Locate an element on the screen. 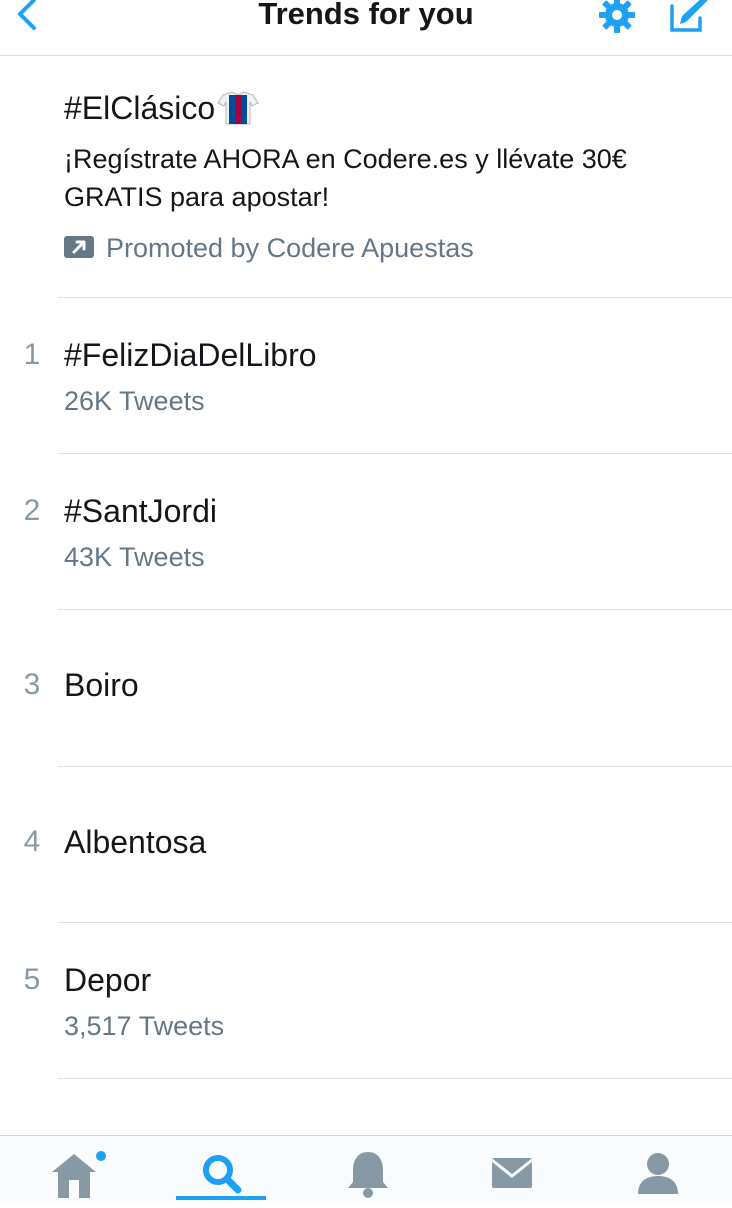 The height and width of the screenshot is (1208, 732). promoted-by-label-row: Promoted by Codere Apuestas is located at coordinates (269, 248).